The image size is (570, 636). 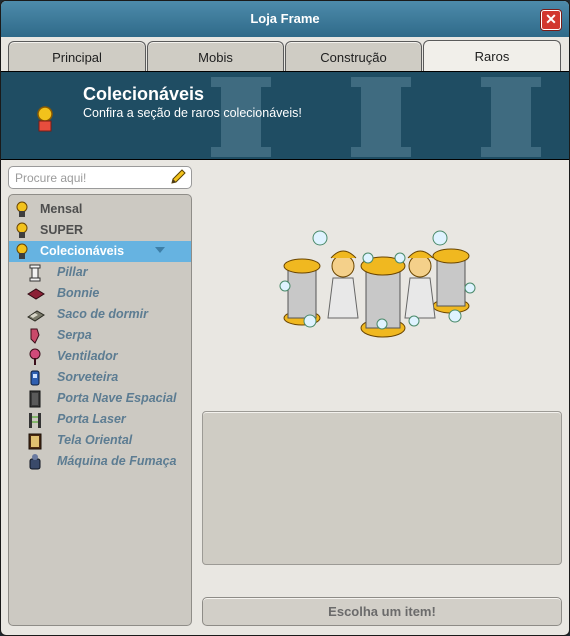 I want to click on subcategory-label: Máquina de Fumaça, so click(x=117, y=461).